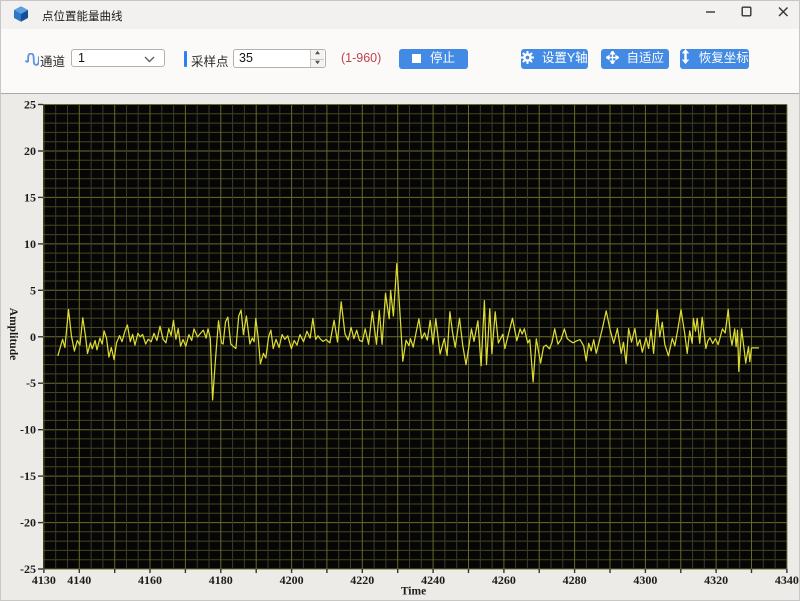 The image size is (800, 601). Describe the element at coordinates (31, 383) in the screenshot. I see `svg-text: -5` at that location.